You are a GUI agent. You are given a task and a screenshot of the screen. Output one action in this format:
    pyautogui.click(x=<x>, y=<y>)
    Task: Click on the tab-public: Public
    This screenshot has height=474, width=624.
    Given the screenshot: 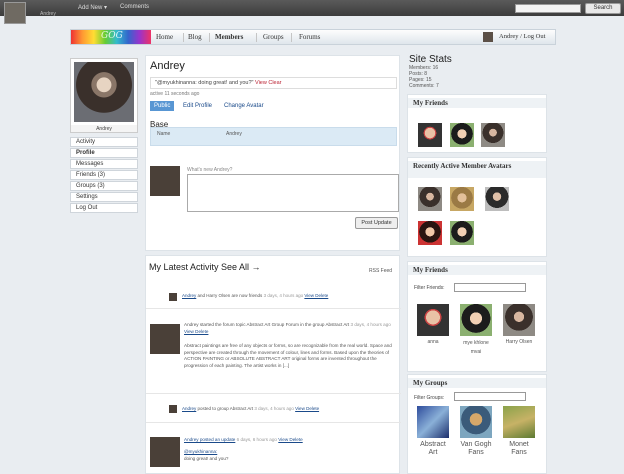 What is the action you would take?
    pyautogui.click(x=162, y=106)
    